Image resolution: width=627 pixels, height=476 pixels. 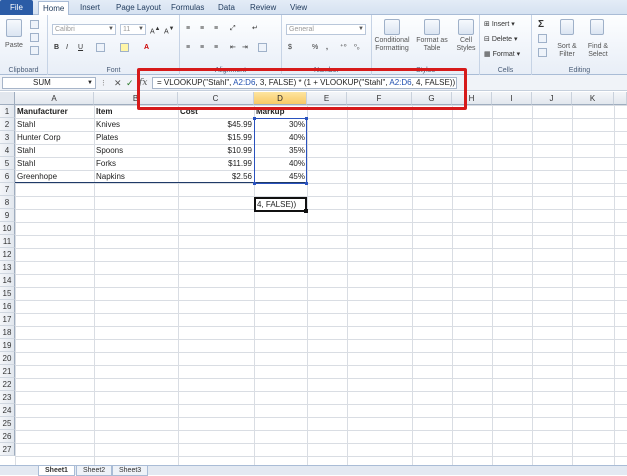 What do you see at coordinates (290, 47) in the screenshot?
I see `currency-button: $` at bounding box center [290, 47].